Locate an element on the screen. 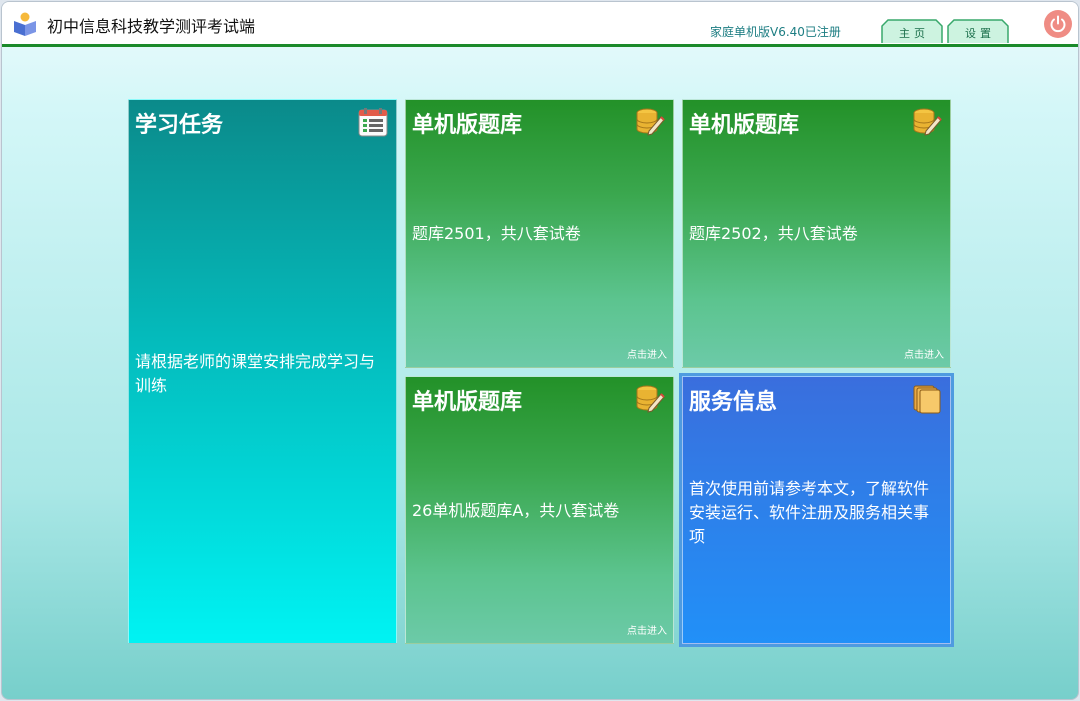  tile-description: 首次使用前请参考本文，了解软件安装运行、软件注册及服务相关事项 is located at coordinates (809, 512).